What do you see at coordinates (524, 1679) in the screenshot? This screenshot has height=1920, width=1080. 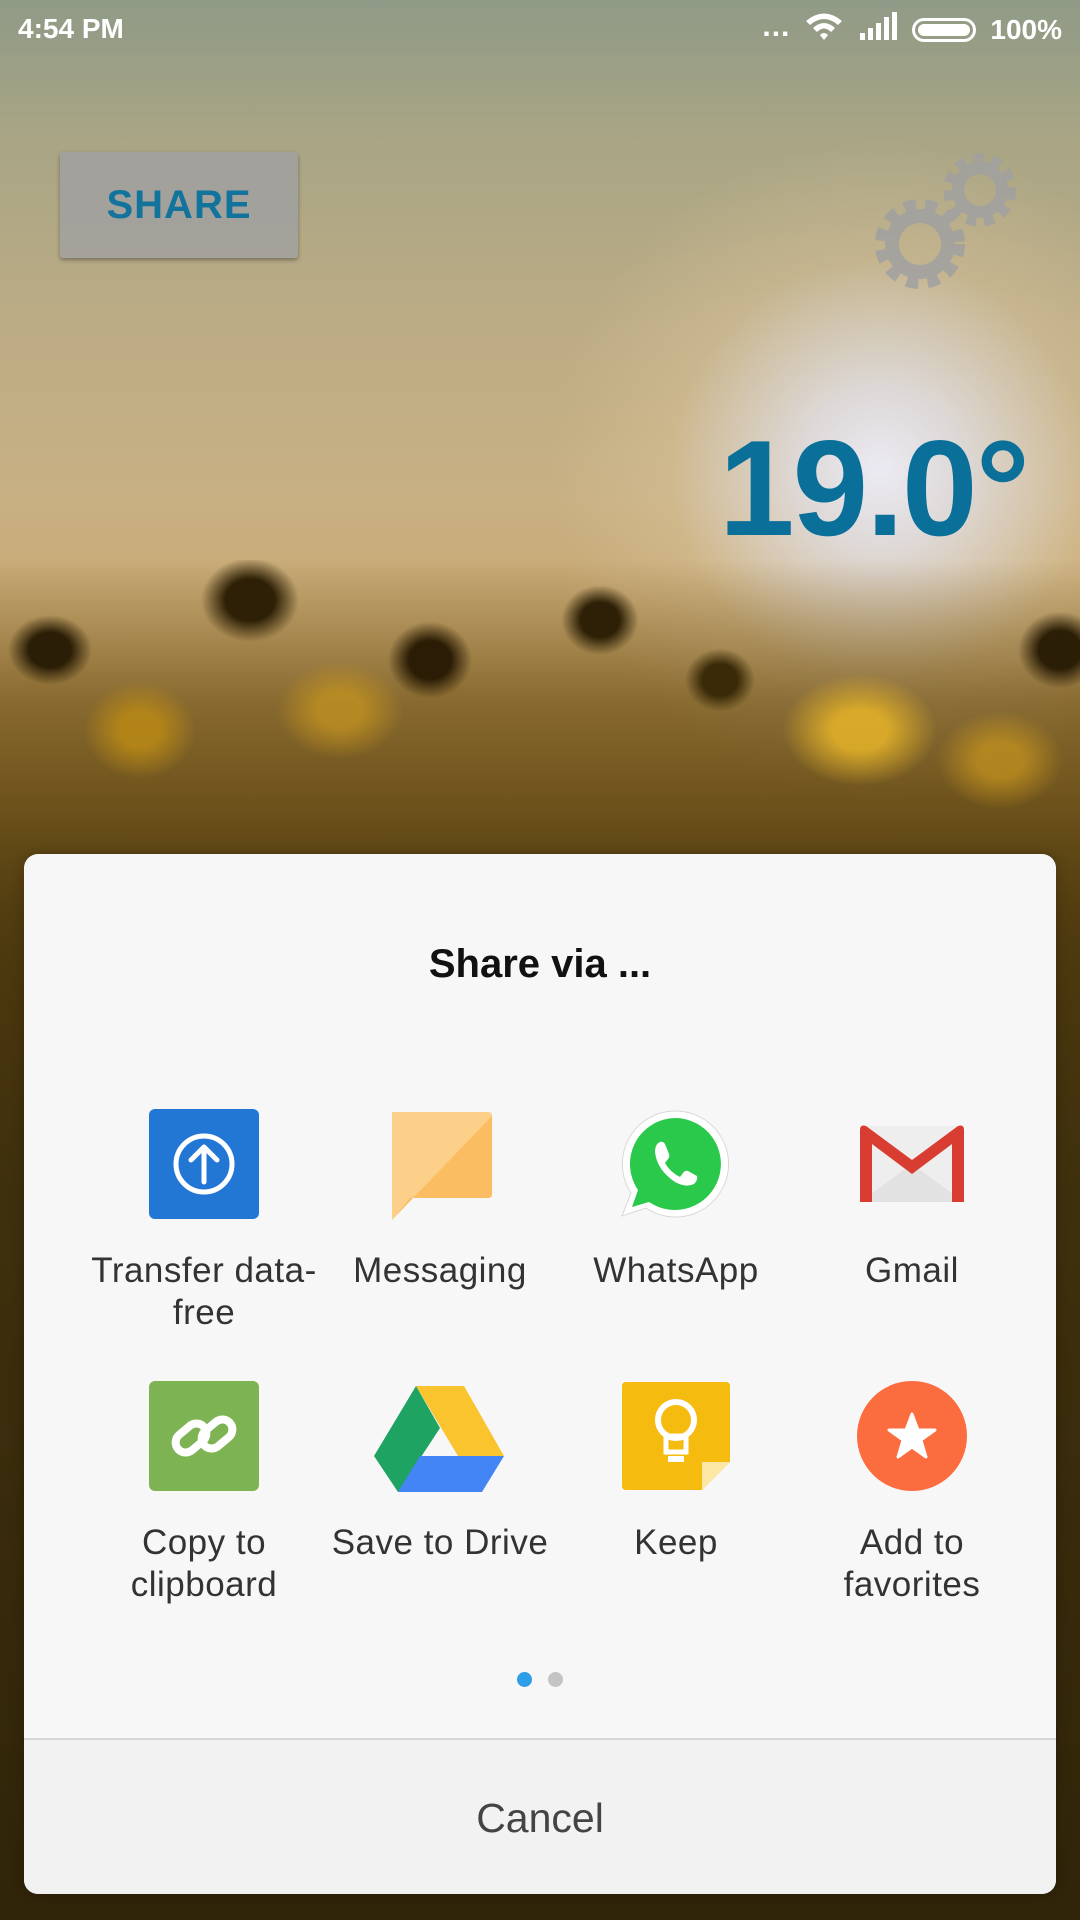 I see `page-dot-active` at bounding box center [524, 1679].